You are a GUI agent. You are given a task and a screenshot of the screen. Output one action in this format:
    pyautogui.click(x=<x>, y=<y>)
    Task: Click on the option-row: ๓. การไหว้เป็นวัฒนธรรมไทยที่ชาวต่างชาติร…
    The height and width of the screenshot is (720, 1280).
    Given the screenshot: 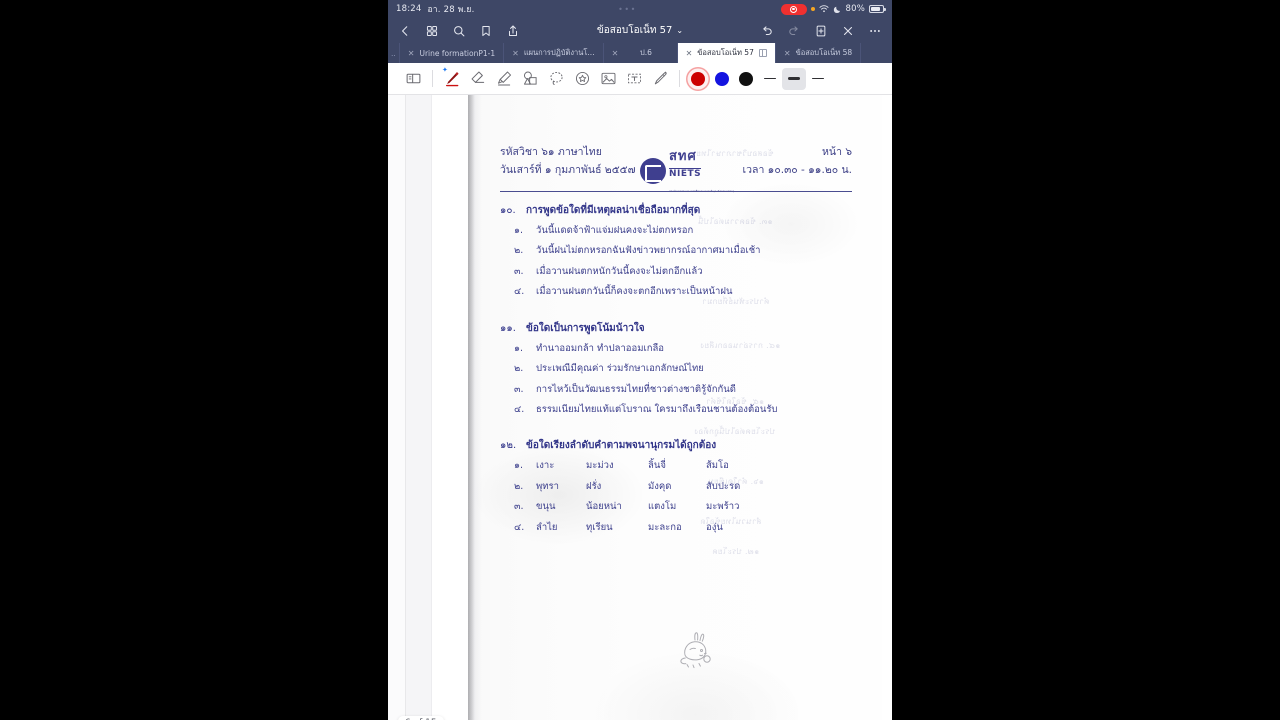 What is the action you would take?
    pyautogui.click(x=680, y=390)
    